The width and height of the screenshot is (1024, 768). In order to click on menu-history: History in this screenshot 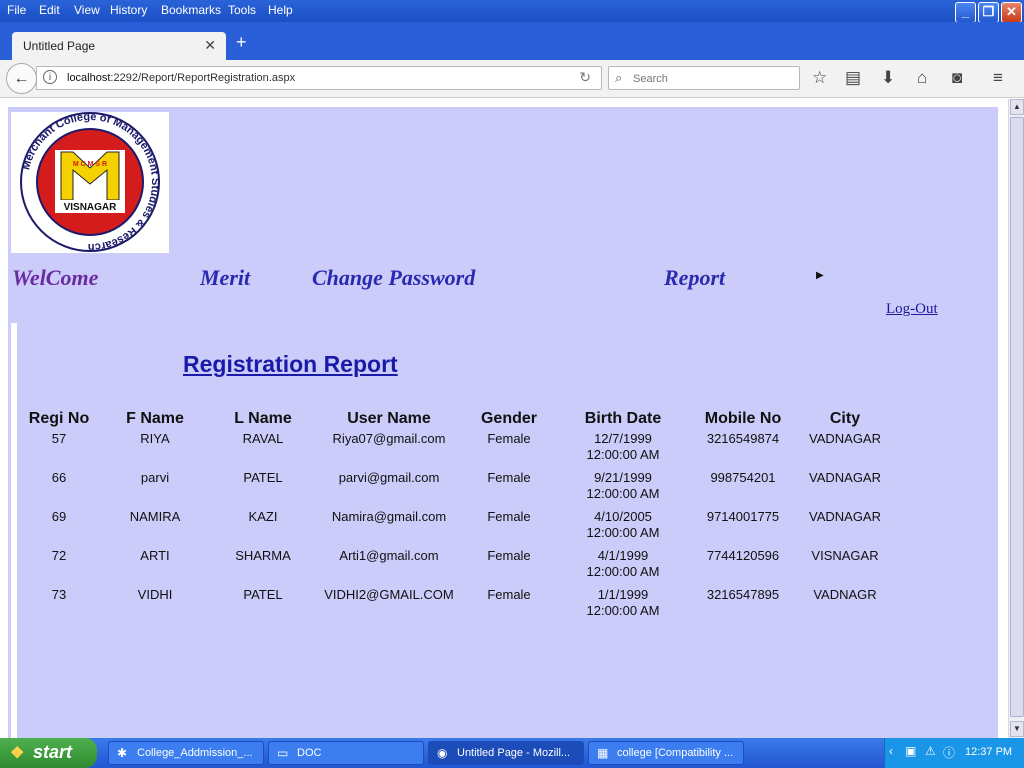, I will do `click(128, 10)`.